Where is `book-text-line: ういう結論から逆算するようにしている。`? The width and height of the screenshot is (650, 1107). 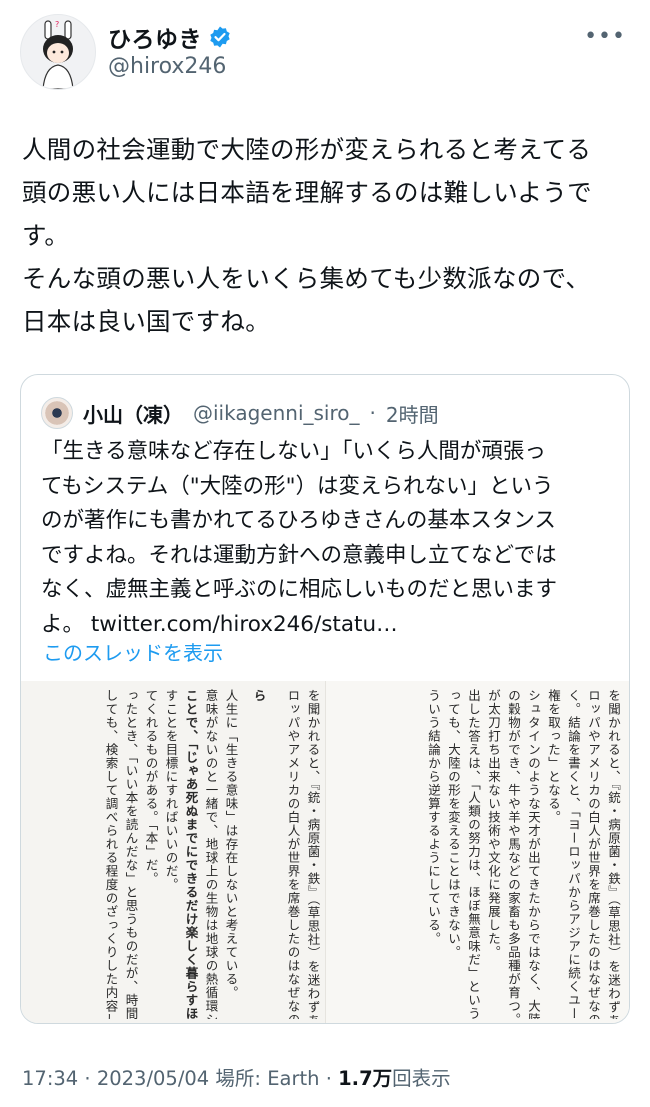
book-text-line: ういう結論から逆算するようにしている。 is located at coordinates (433, 817).